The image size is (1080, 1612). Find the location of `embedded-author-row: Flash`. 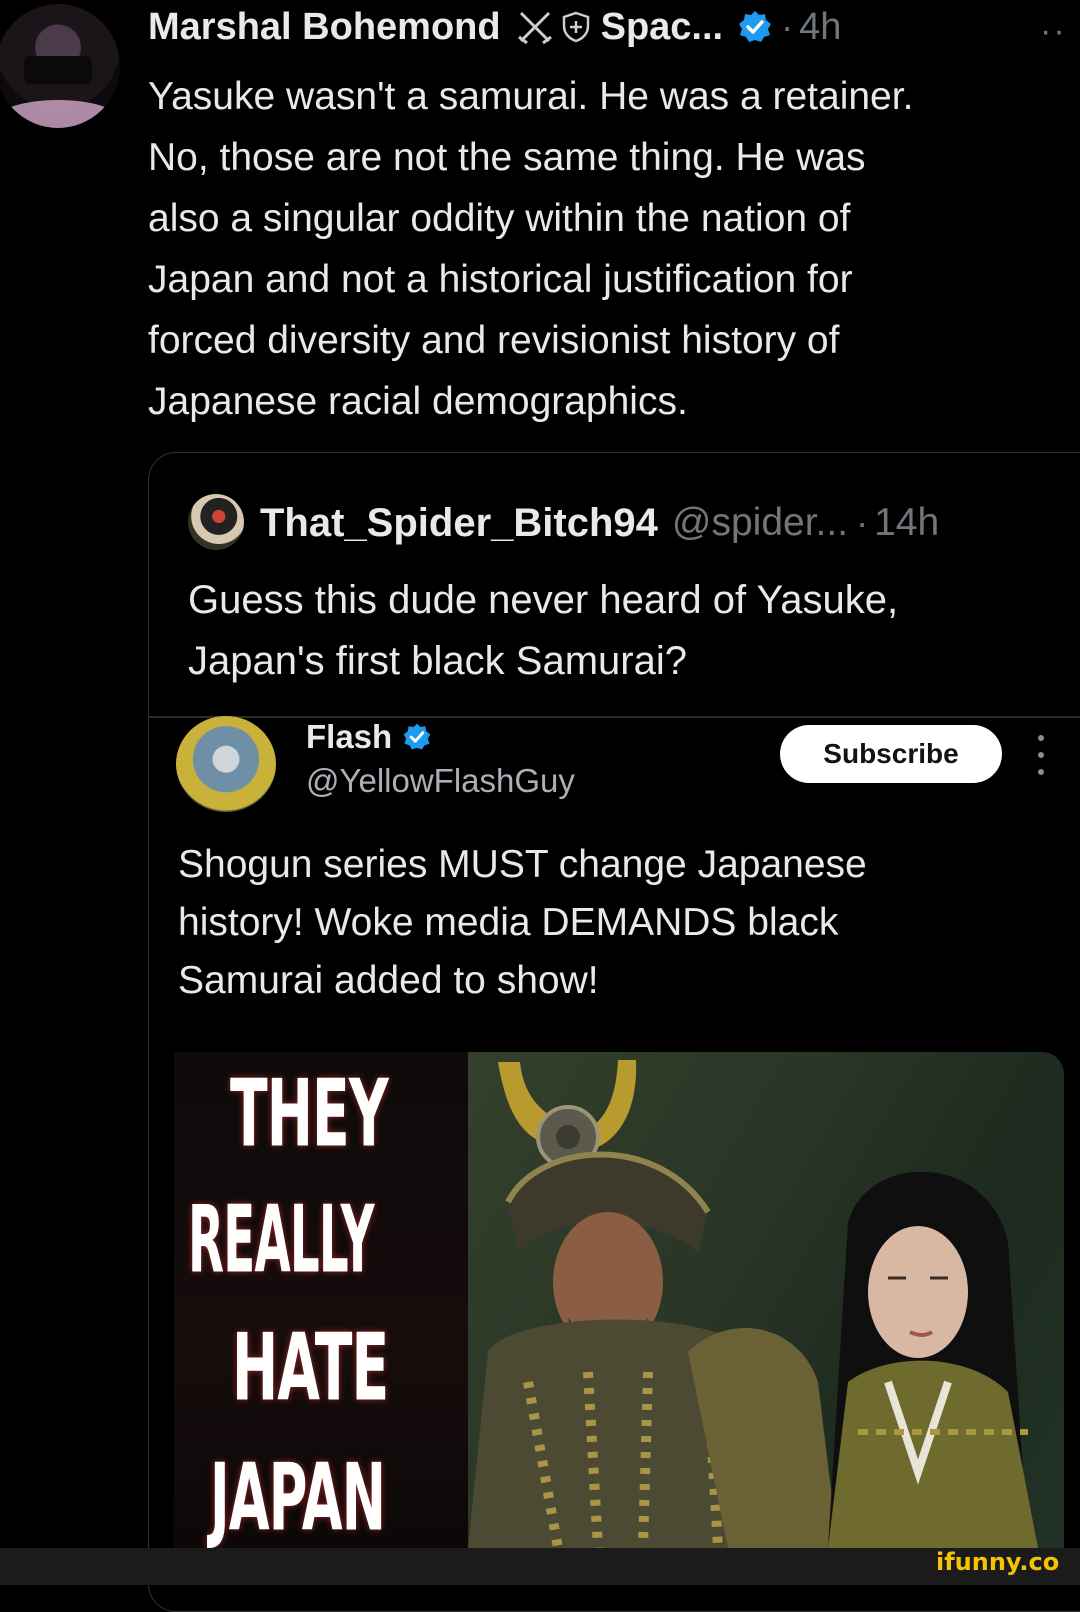

embedded-author-row: Flash is located at coordinates (369, 737).